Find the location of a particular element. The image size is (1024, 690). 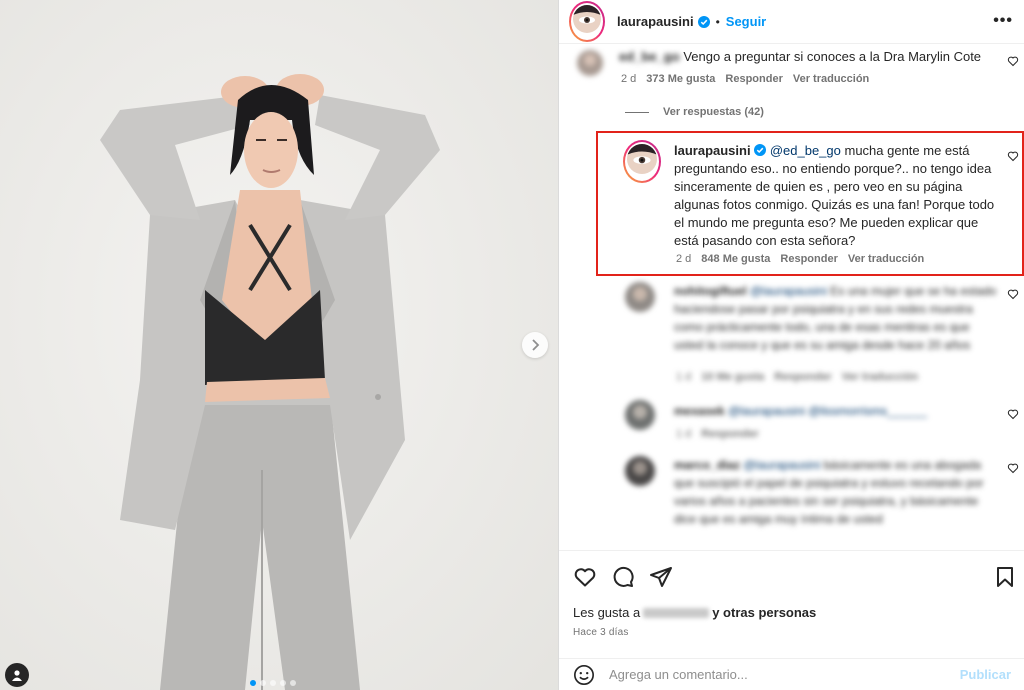

comment-meta: 1 d 10 Me gusta Responder Ver traducción is located at coordinates (797, 377).